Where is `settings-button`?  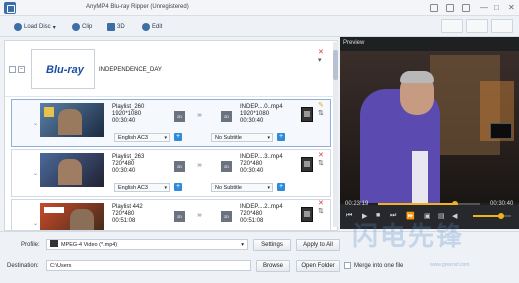
settings-button is located at coordinates (502, 26).